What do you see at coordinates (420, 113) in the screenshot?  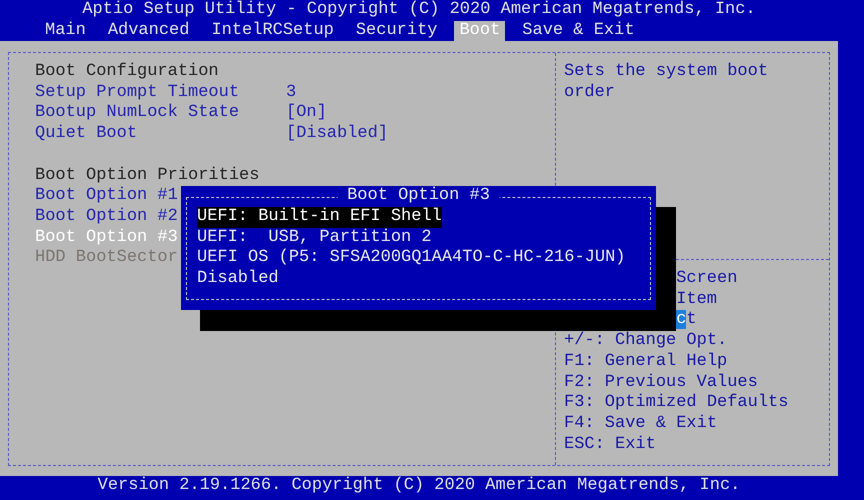 I see `setting-value: [On]` at bounding box center [420, 113].